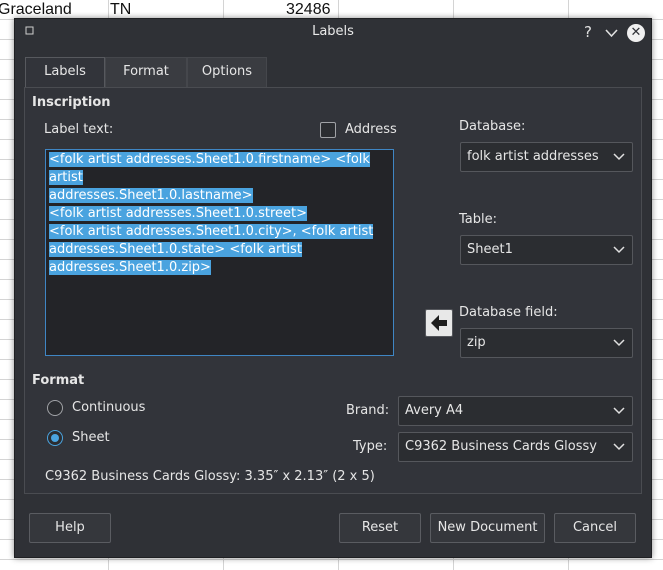  I want to click on type-select: C9362 Business Cards Glossy, so click(515, 447).